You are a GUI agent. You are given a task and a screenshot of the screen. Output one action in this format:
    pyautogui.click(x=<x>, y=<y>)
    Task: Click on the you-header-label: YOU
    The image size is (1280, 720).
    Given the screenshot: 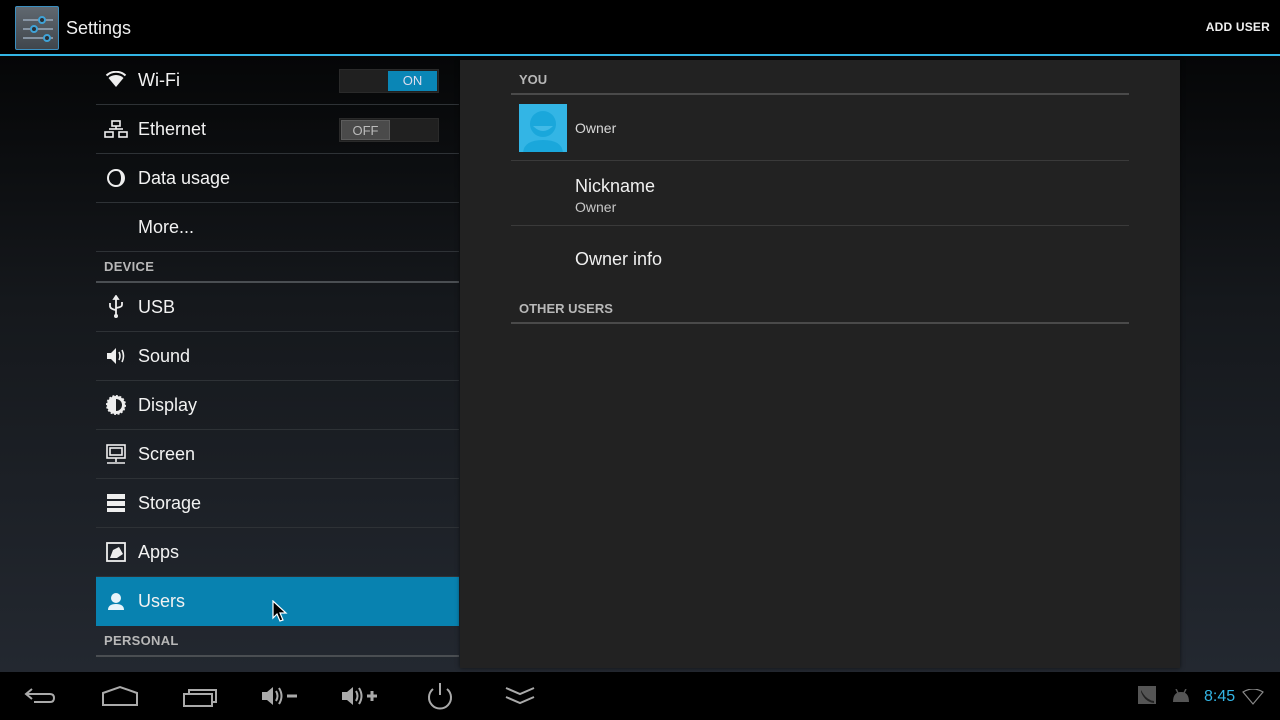 What is the action you would take?
    pyautogui.click(x=533, y=79)
    